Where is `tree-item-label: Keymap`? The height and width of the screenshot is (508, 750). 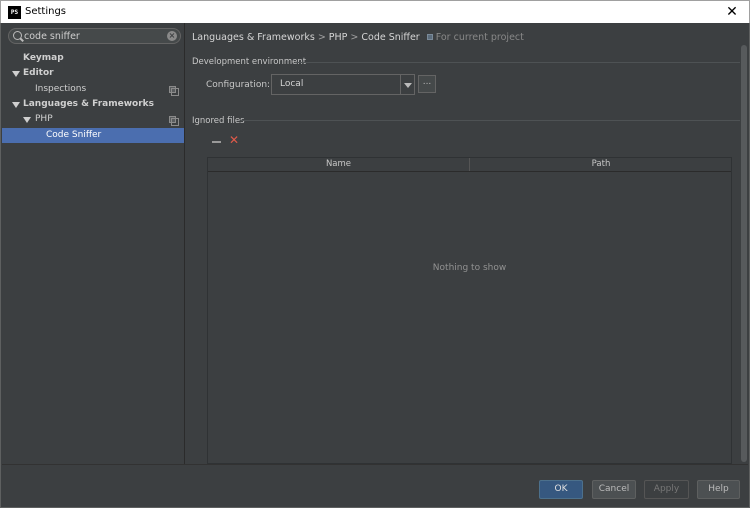
tree-item-label: Keymap is located at coordinates (43, 58).